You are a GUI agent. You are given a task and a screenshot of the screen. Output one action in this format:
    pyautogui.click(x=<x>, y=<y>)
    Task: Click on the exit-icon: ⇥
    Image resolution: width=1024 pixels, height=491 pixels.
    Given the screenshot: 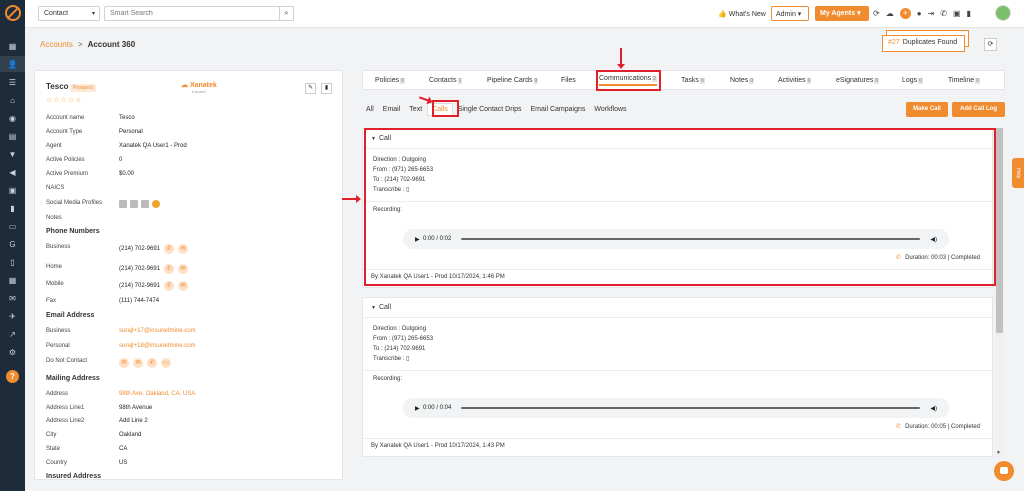 What is the action you would take?
    pyautogui.click(x=931, y=13)
    